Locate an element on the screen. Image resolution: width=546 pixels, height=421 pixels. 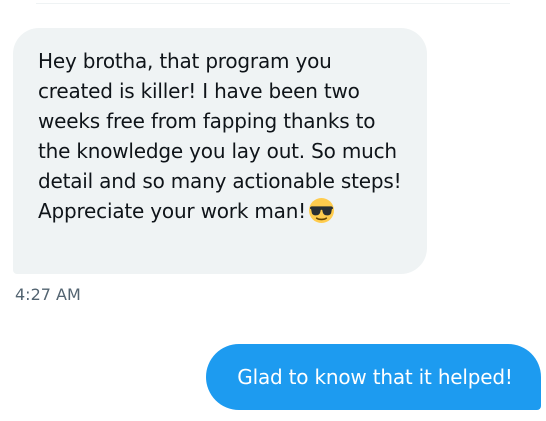
smiling-face-with-sunglasses-icon is located at coordinates (321, 210).